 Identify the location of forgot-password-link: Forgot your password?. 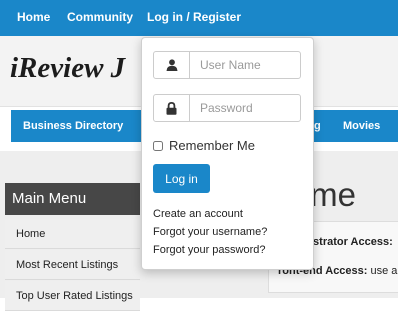
(209, 250).